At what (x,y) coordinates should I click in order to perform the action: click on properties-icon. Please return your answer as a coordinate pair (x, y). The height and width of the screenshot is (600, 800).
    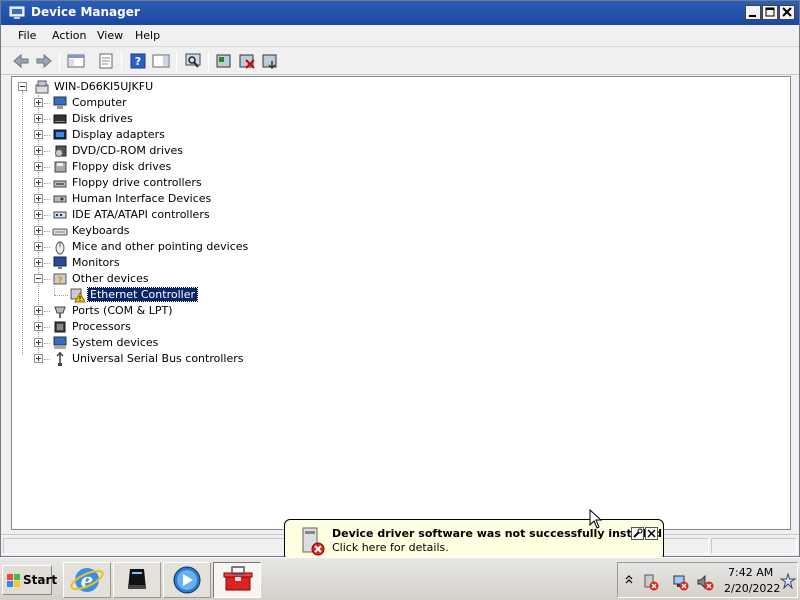
    Looking at the image, I should click on (106, 61).